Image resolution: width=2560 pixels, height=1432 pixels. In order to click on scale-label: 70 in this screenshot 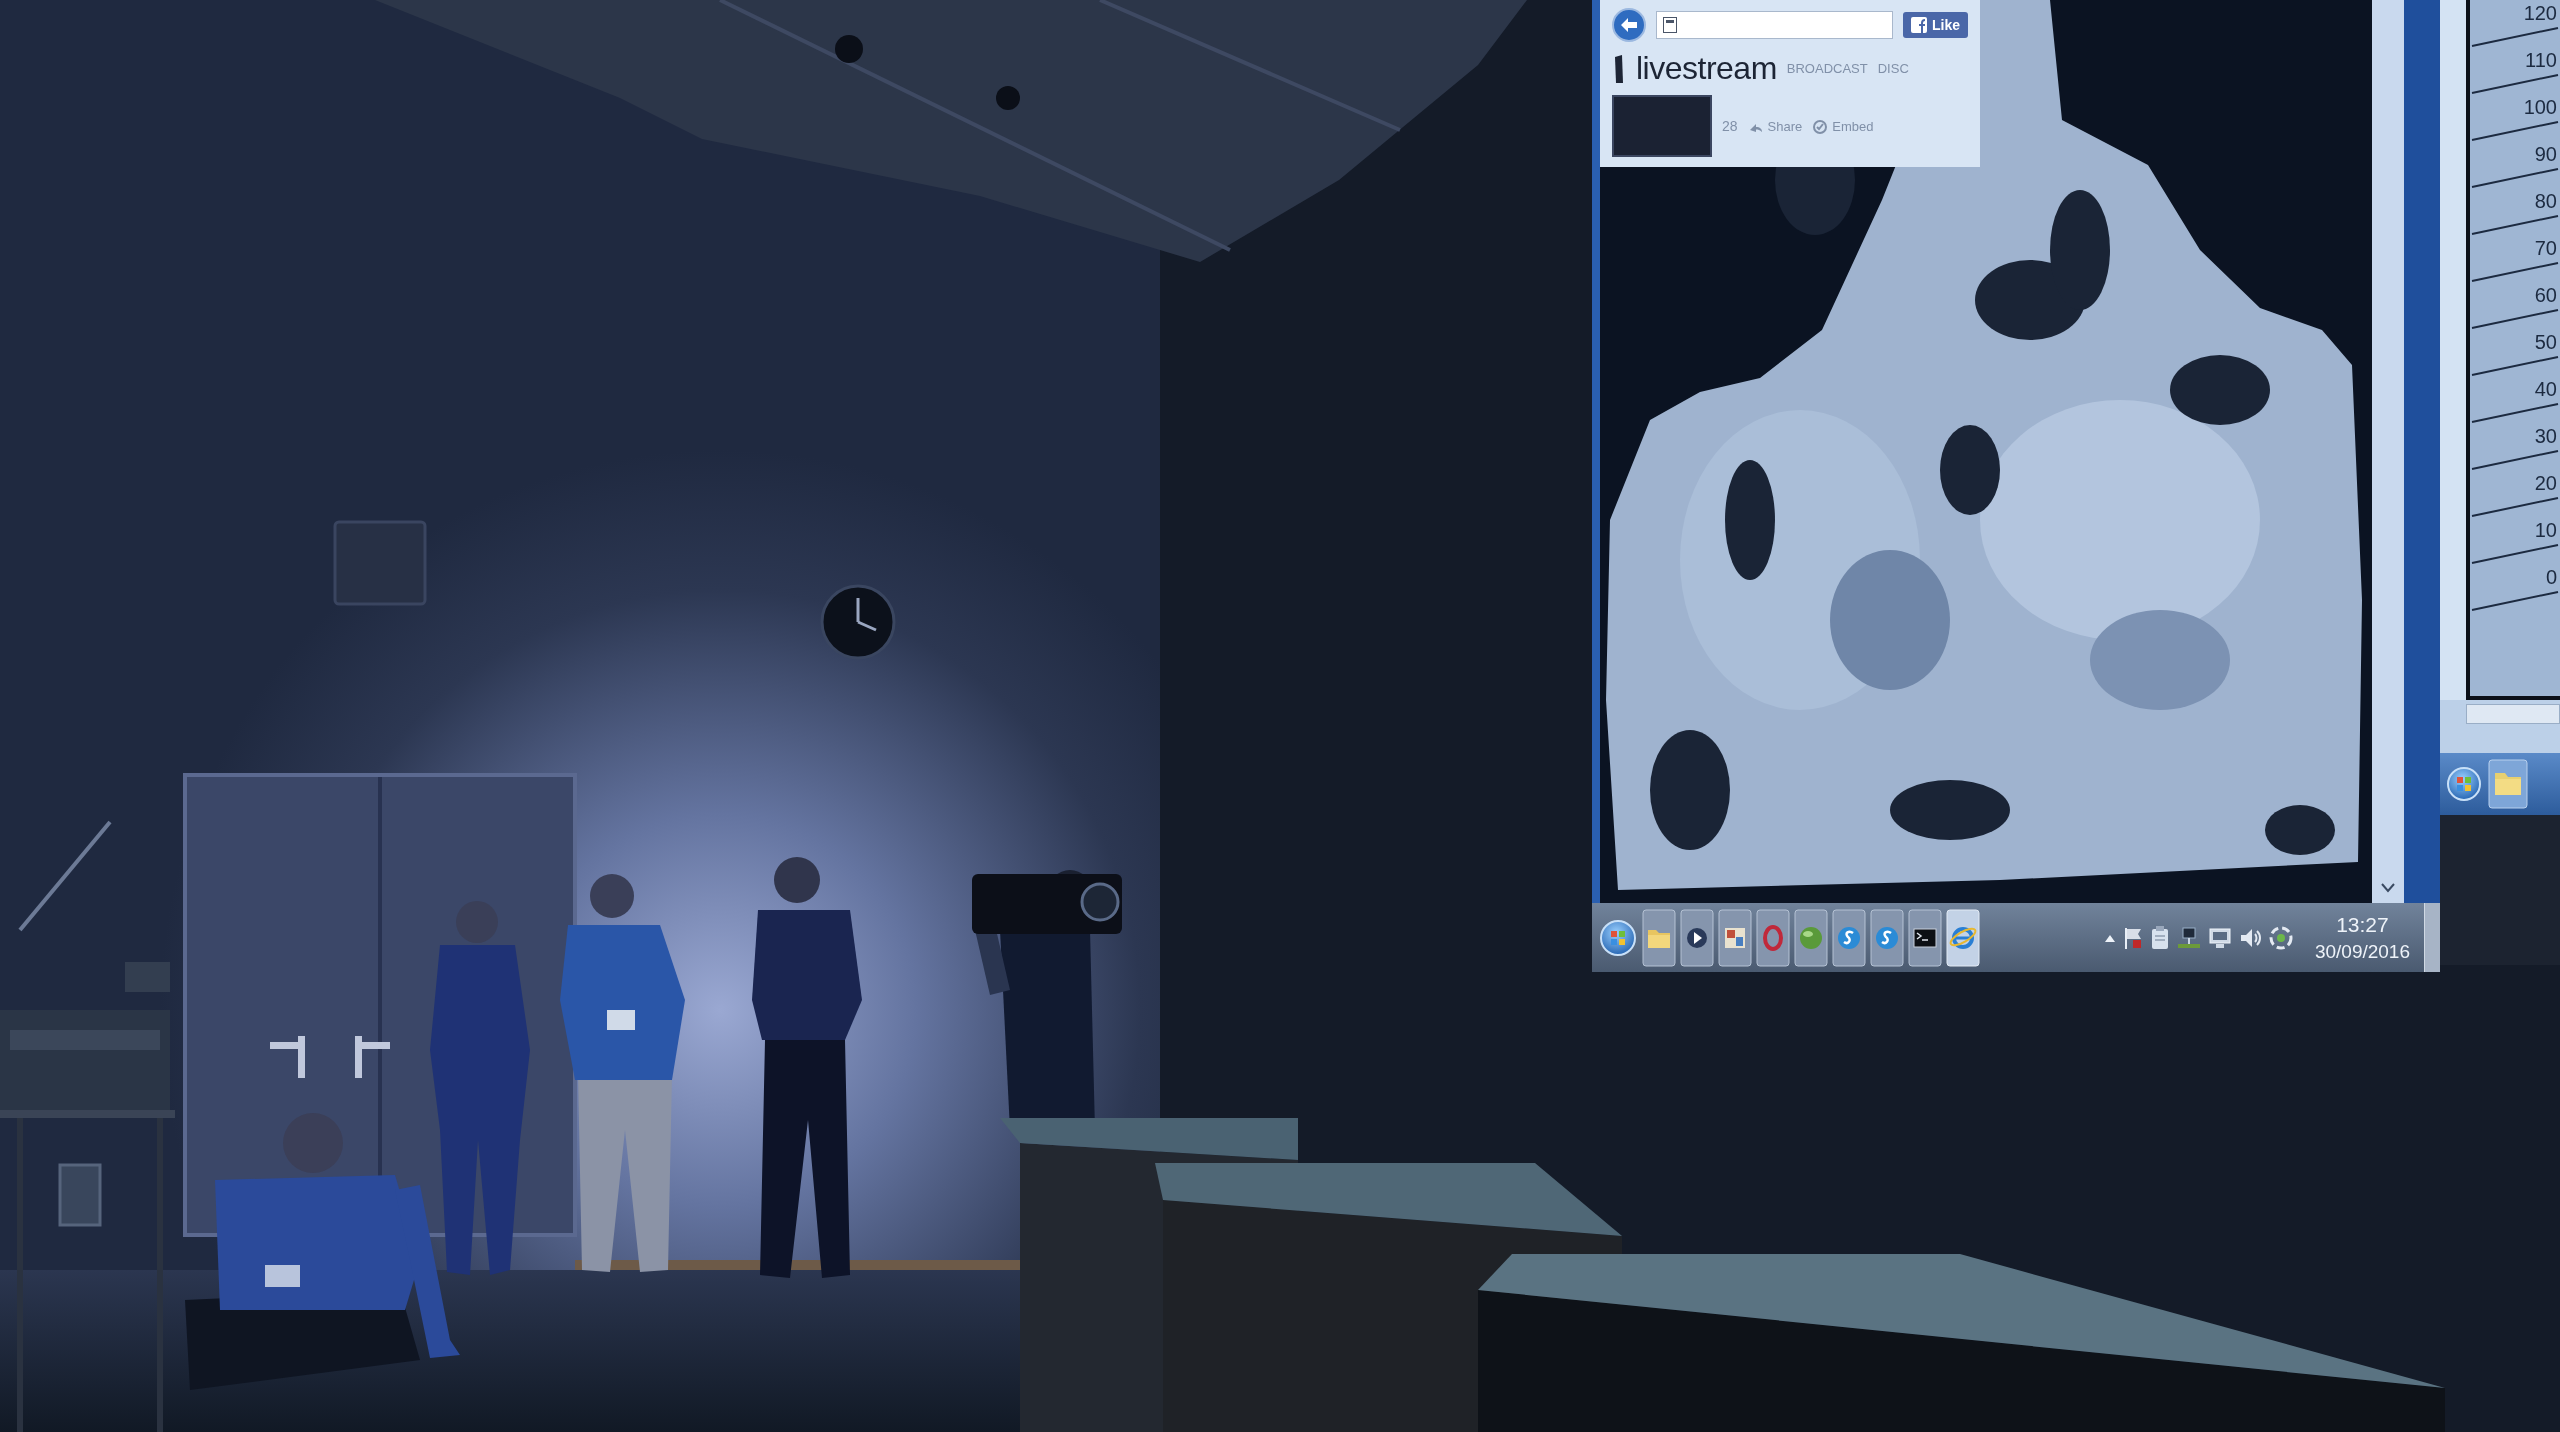, I will do `click(2546, 248)`.